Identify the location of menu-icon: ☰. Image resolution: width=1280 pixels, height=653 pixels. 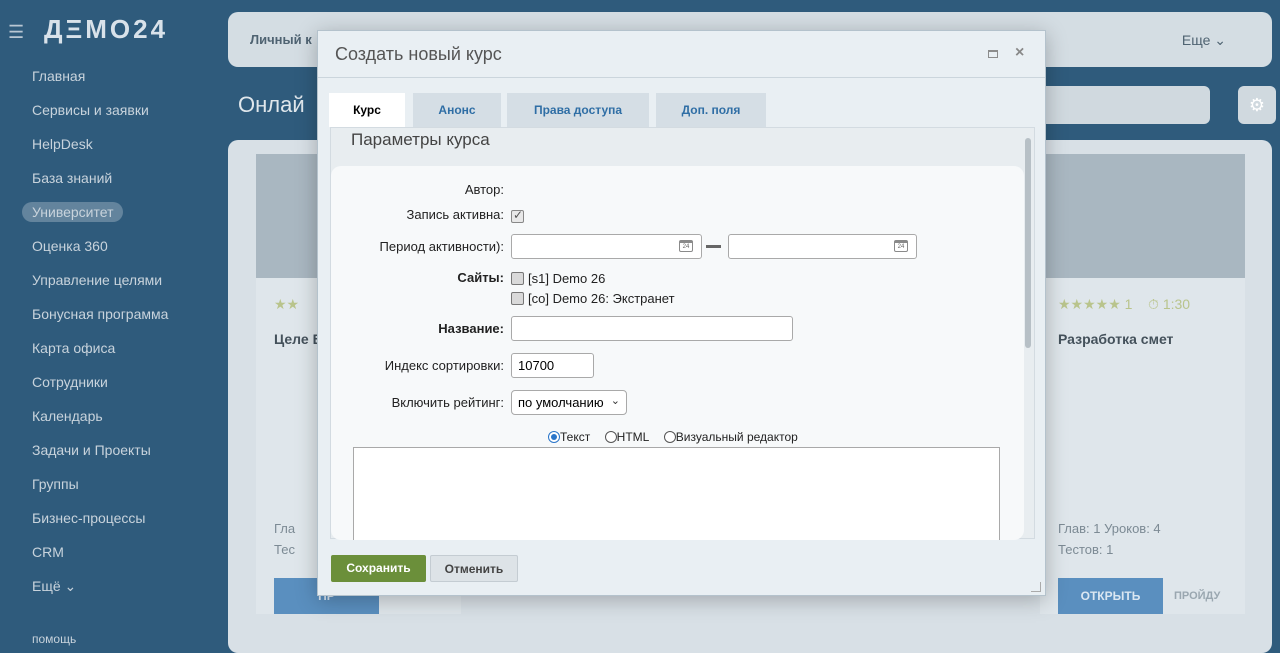
(16, 32).